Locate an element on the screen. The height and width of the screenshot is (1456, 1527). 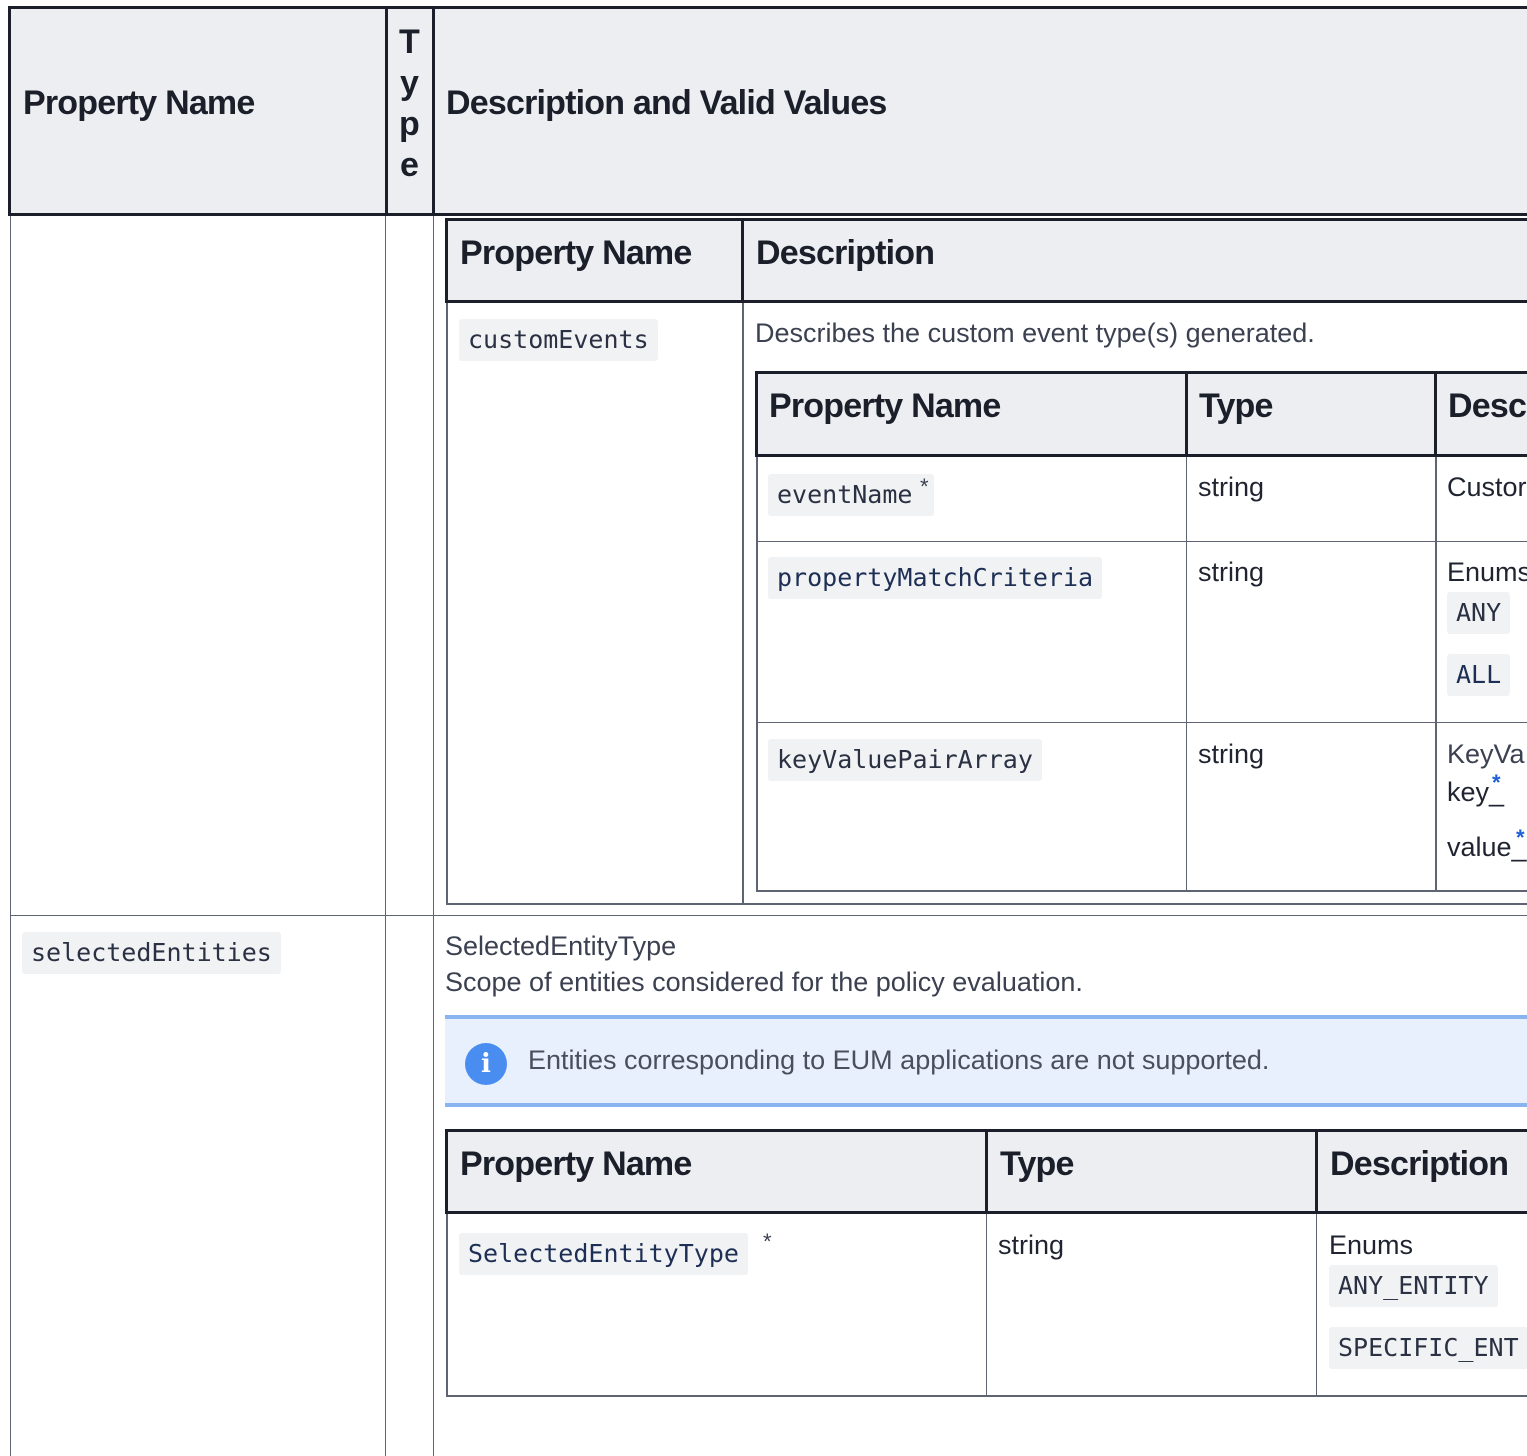
value-label: value_ is located at coordinates (1487, 847).